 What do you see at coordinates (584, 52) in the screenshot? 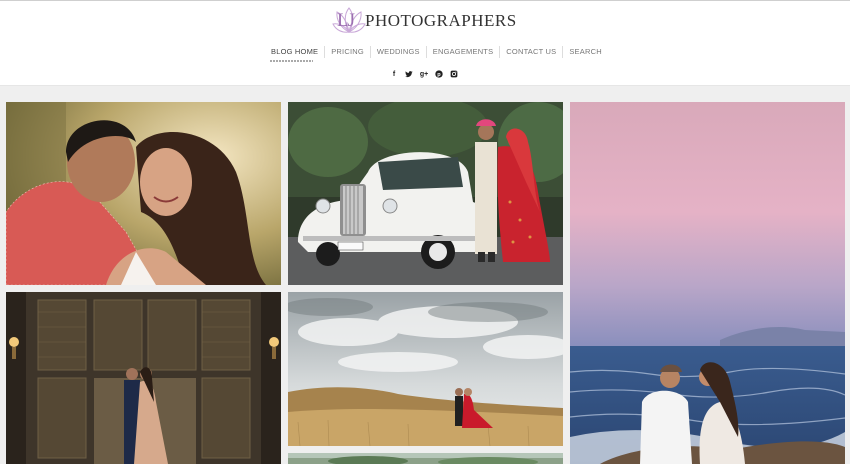
I see `nav-search: SEARCH` at bounding box center [584, 52].